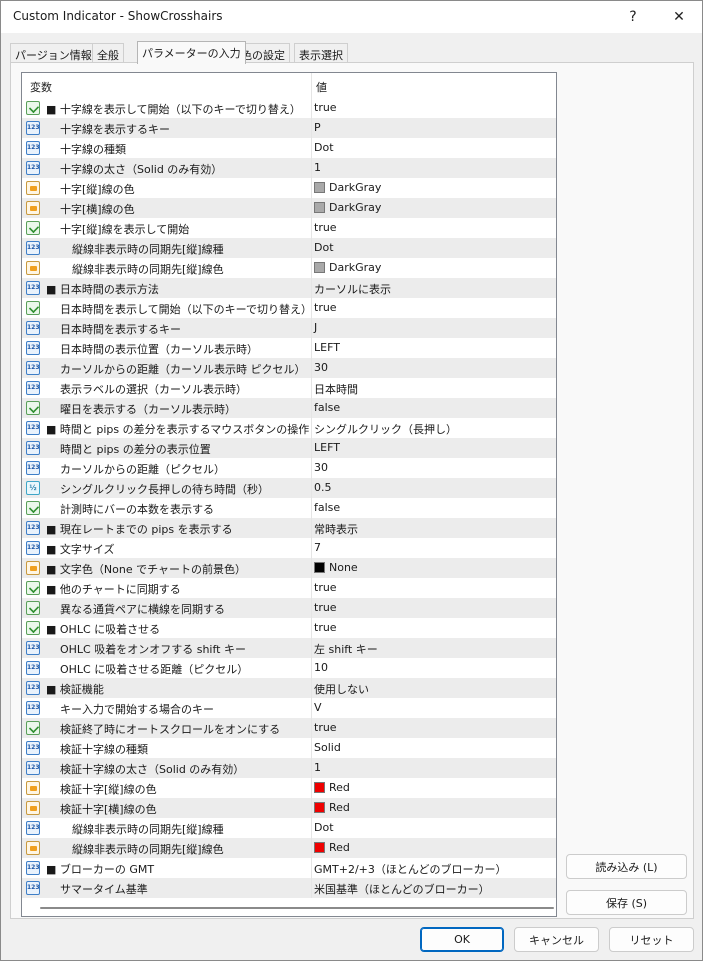 This screenshot has width=703, height=961. I want to click on parameter-row: 日本時間を表示するキー J, so click(289, 328).